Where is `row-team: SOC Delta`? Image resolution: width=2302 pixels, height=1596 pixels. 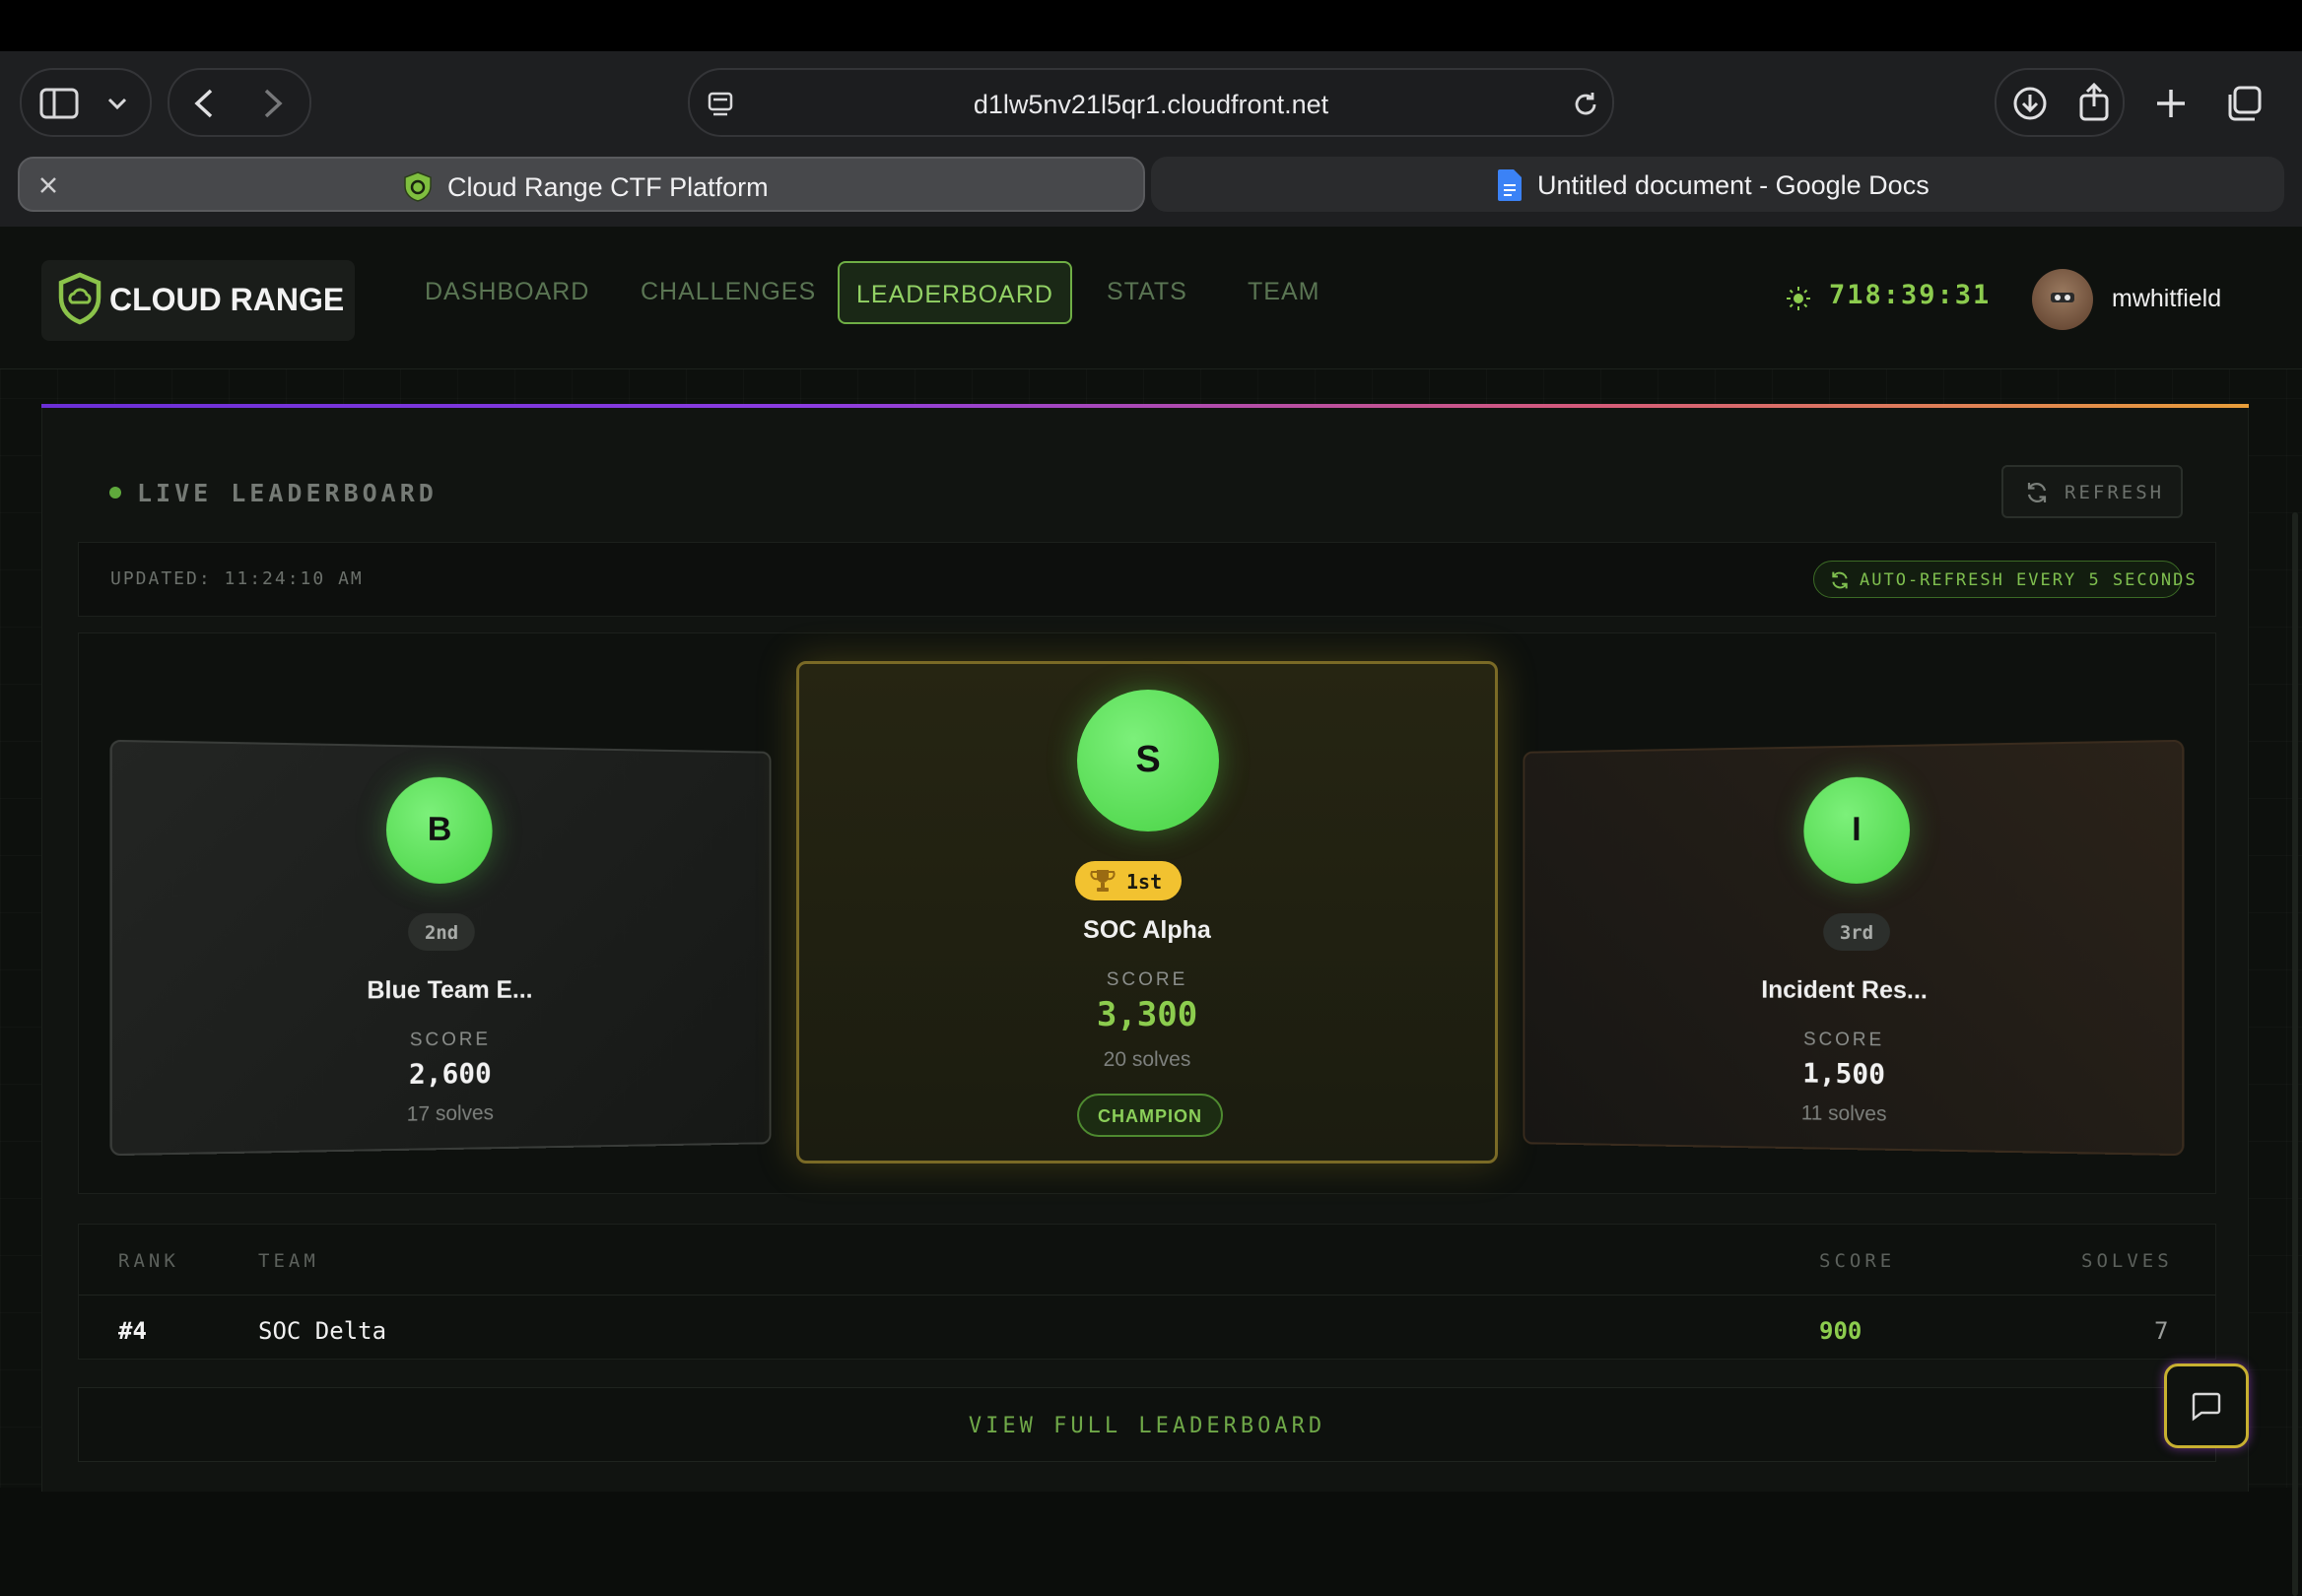
row-team: SOC Delta is located at coordinates (322, 1331).